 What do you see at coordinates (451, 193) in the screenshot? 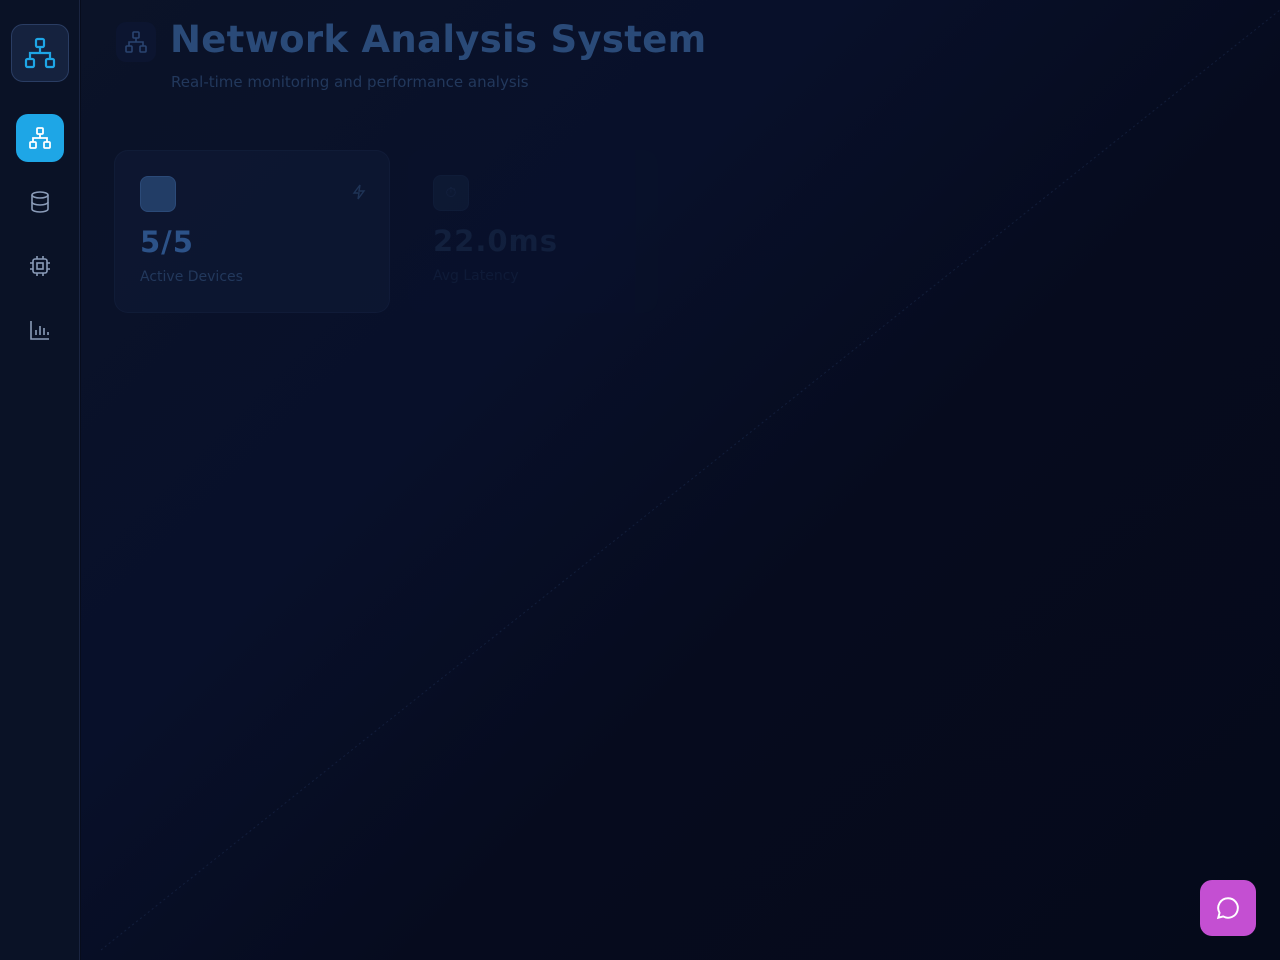
I see `clock-icon: ⏱` at bounding box center [451, 193].